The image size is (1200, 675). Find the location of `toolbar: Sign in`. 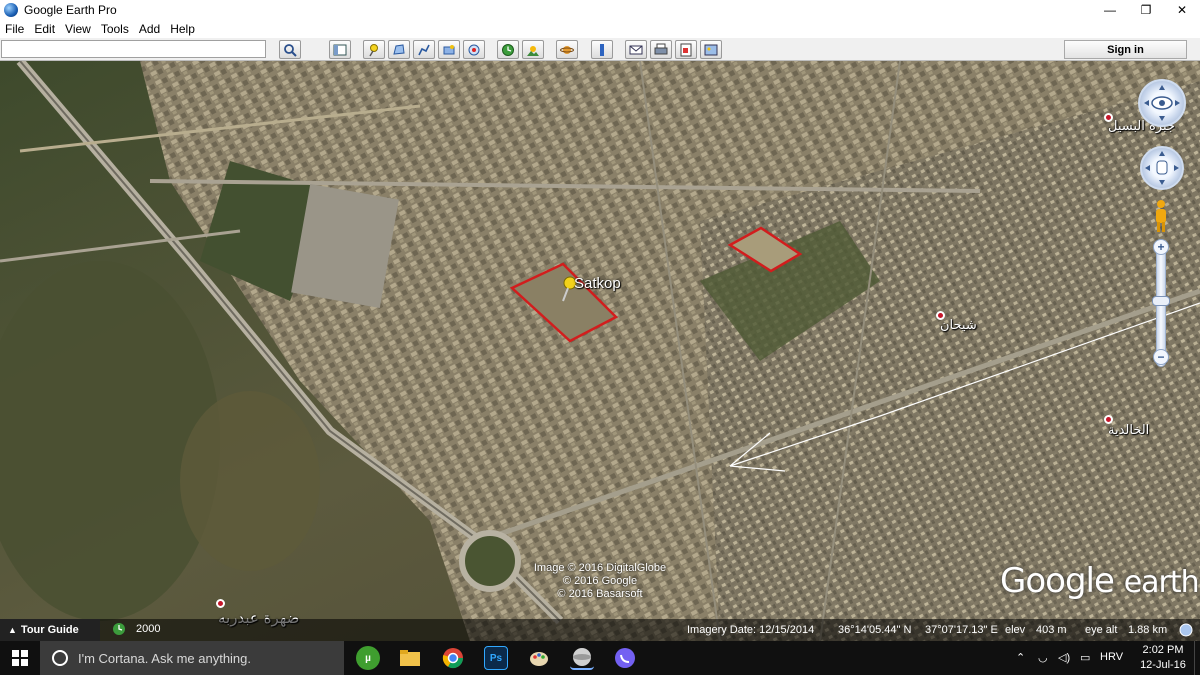

toolbar: Sign in is located at coordinates (600, 49).